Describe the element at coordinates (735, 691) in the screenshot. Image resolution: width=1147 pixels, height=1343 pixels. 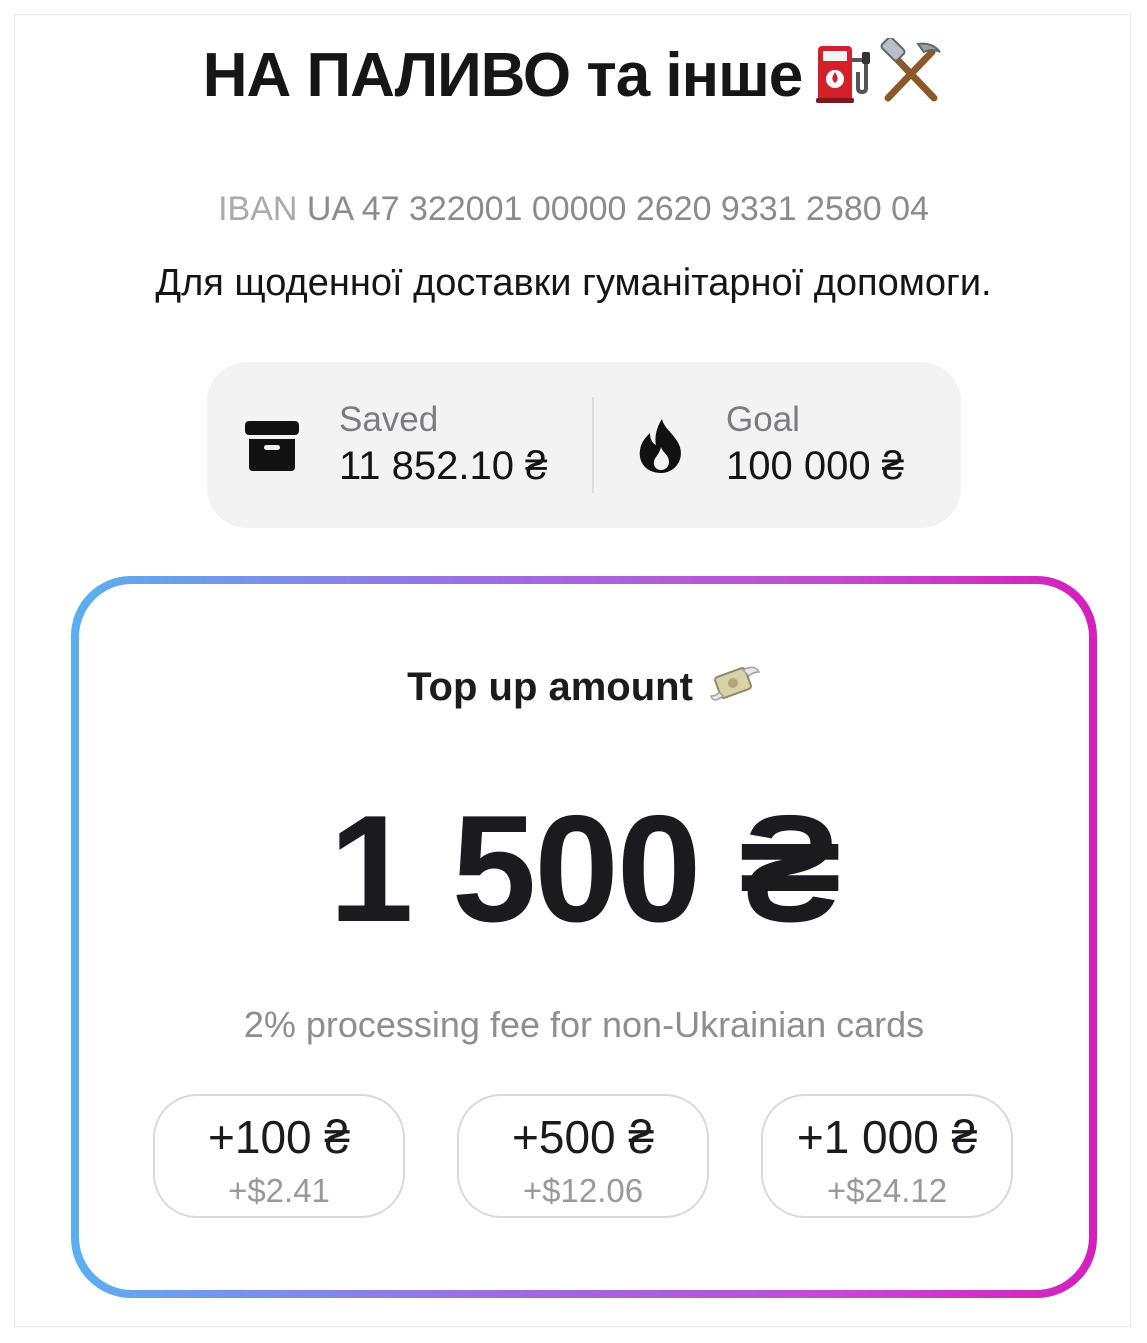
I see `money-with-wings-icon` at that location.